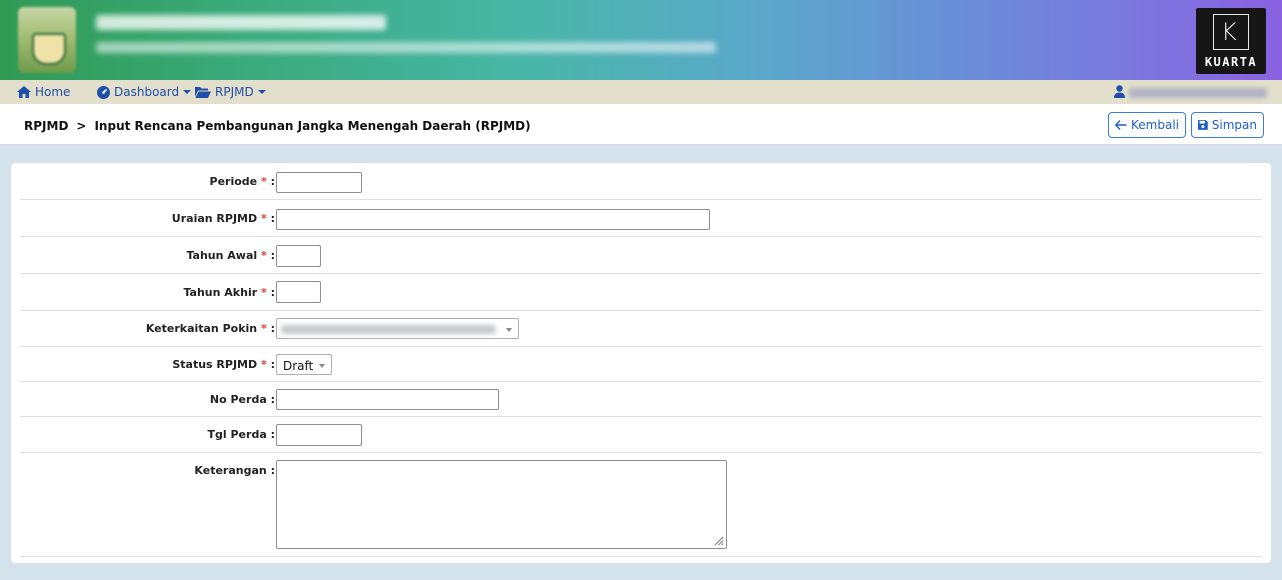 The image size is (1282, 580). Describe the element at coordinates (641, 329) in the screenshot. I see `form-row-keterkaitan-pokin: Keterkaitan Pokin * :` at that location.